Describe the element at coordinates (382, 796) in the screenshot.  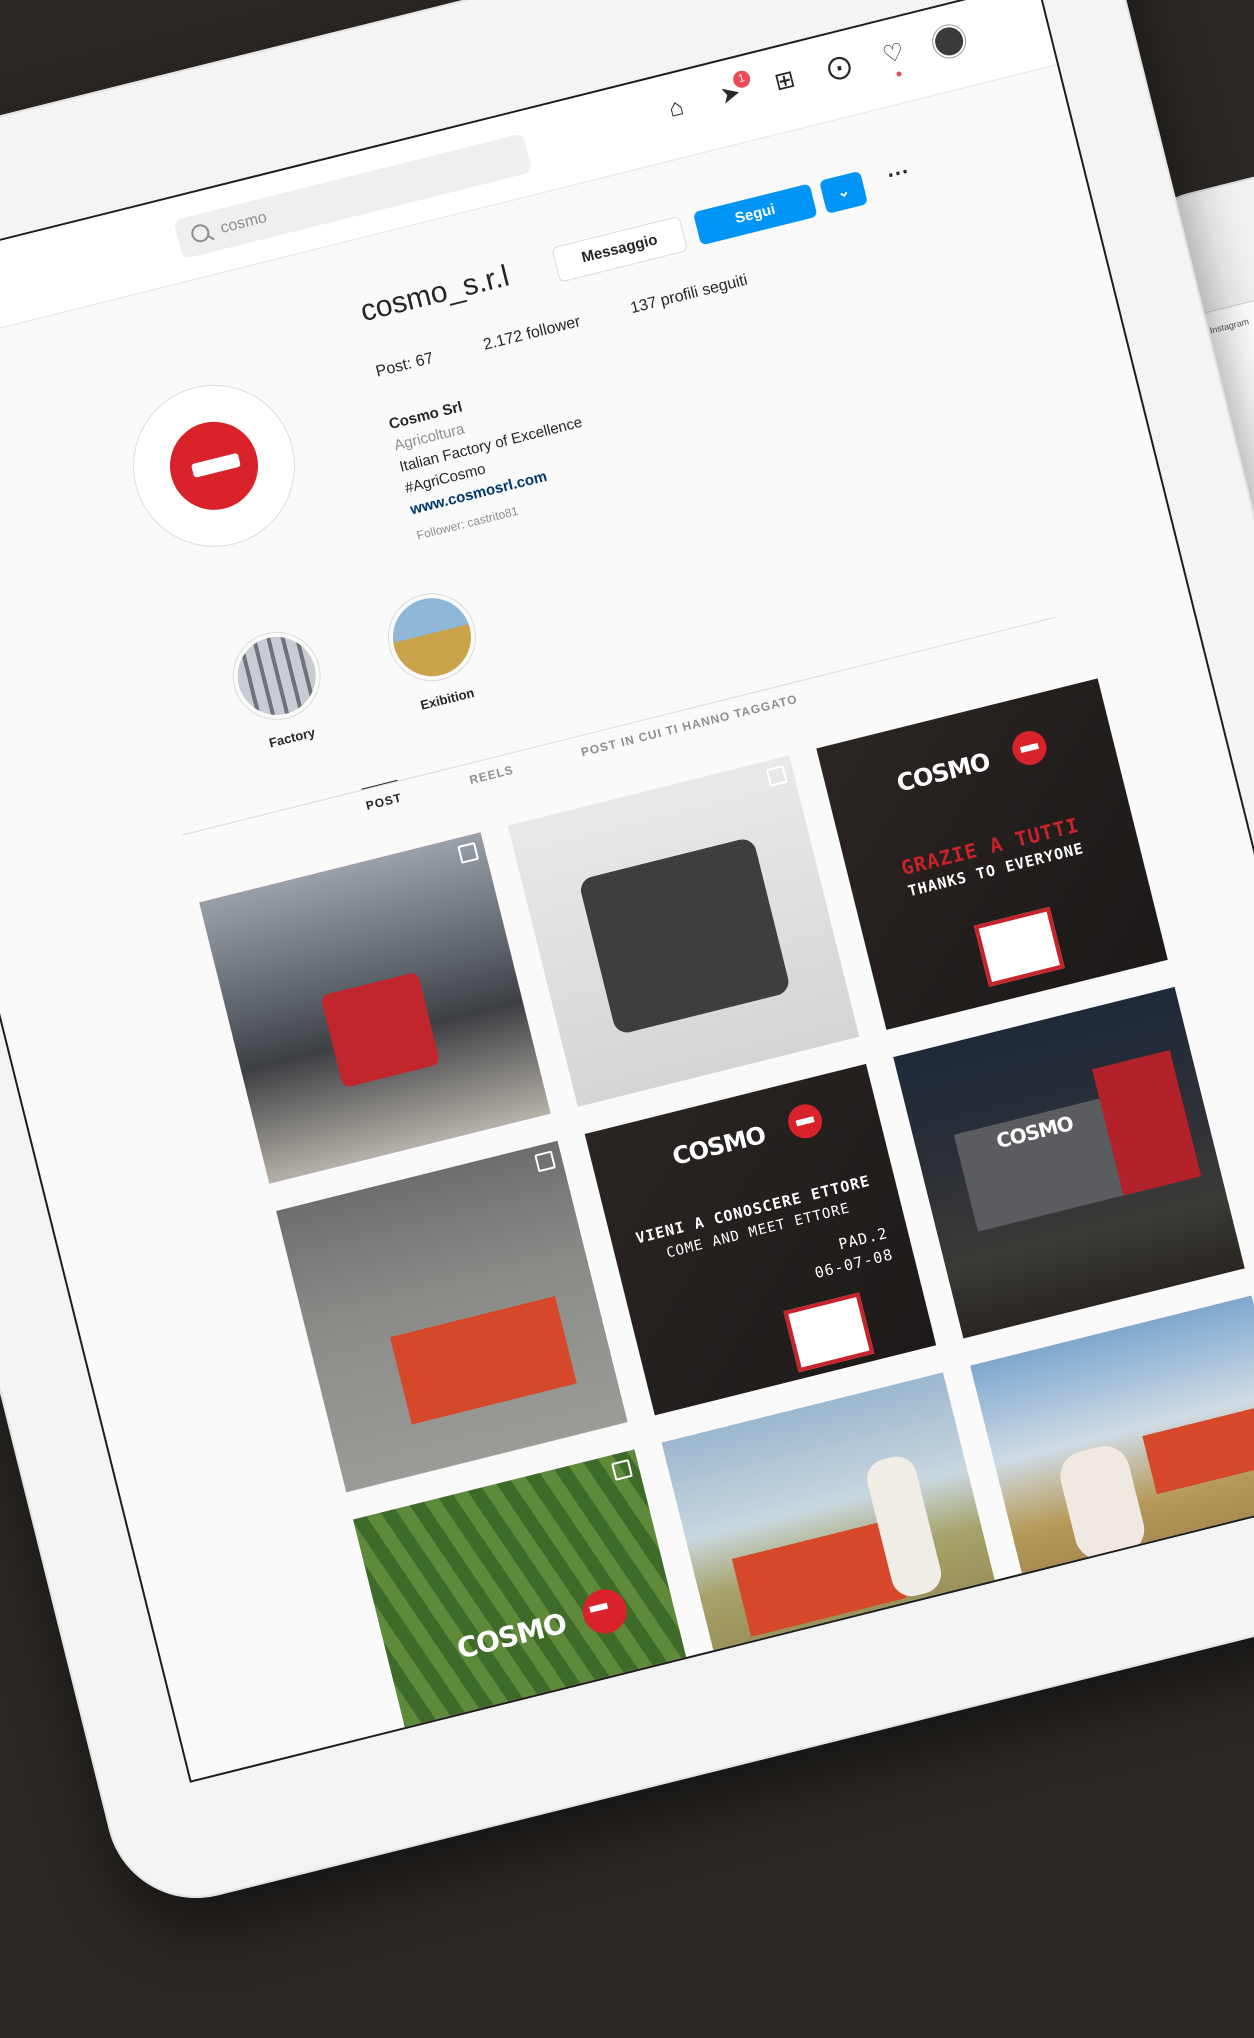
I see `tab-post: POST` at that location.